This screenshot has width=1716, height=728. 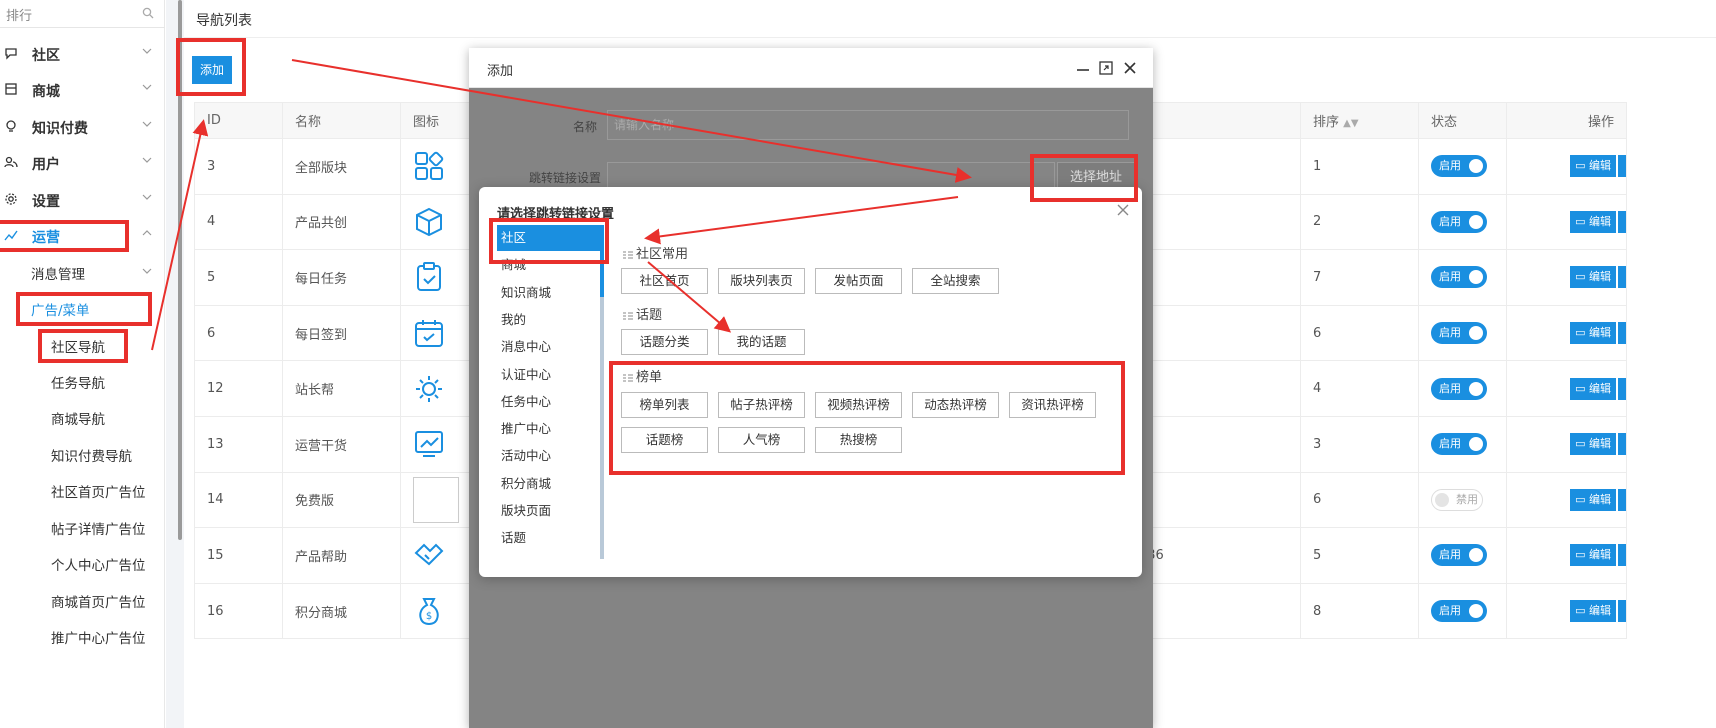 I want to click on sub-item-task-nav: 任务导航, so click(x=82, y=381).